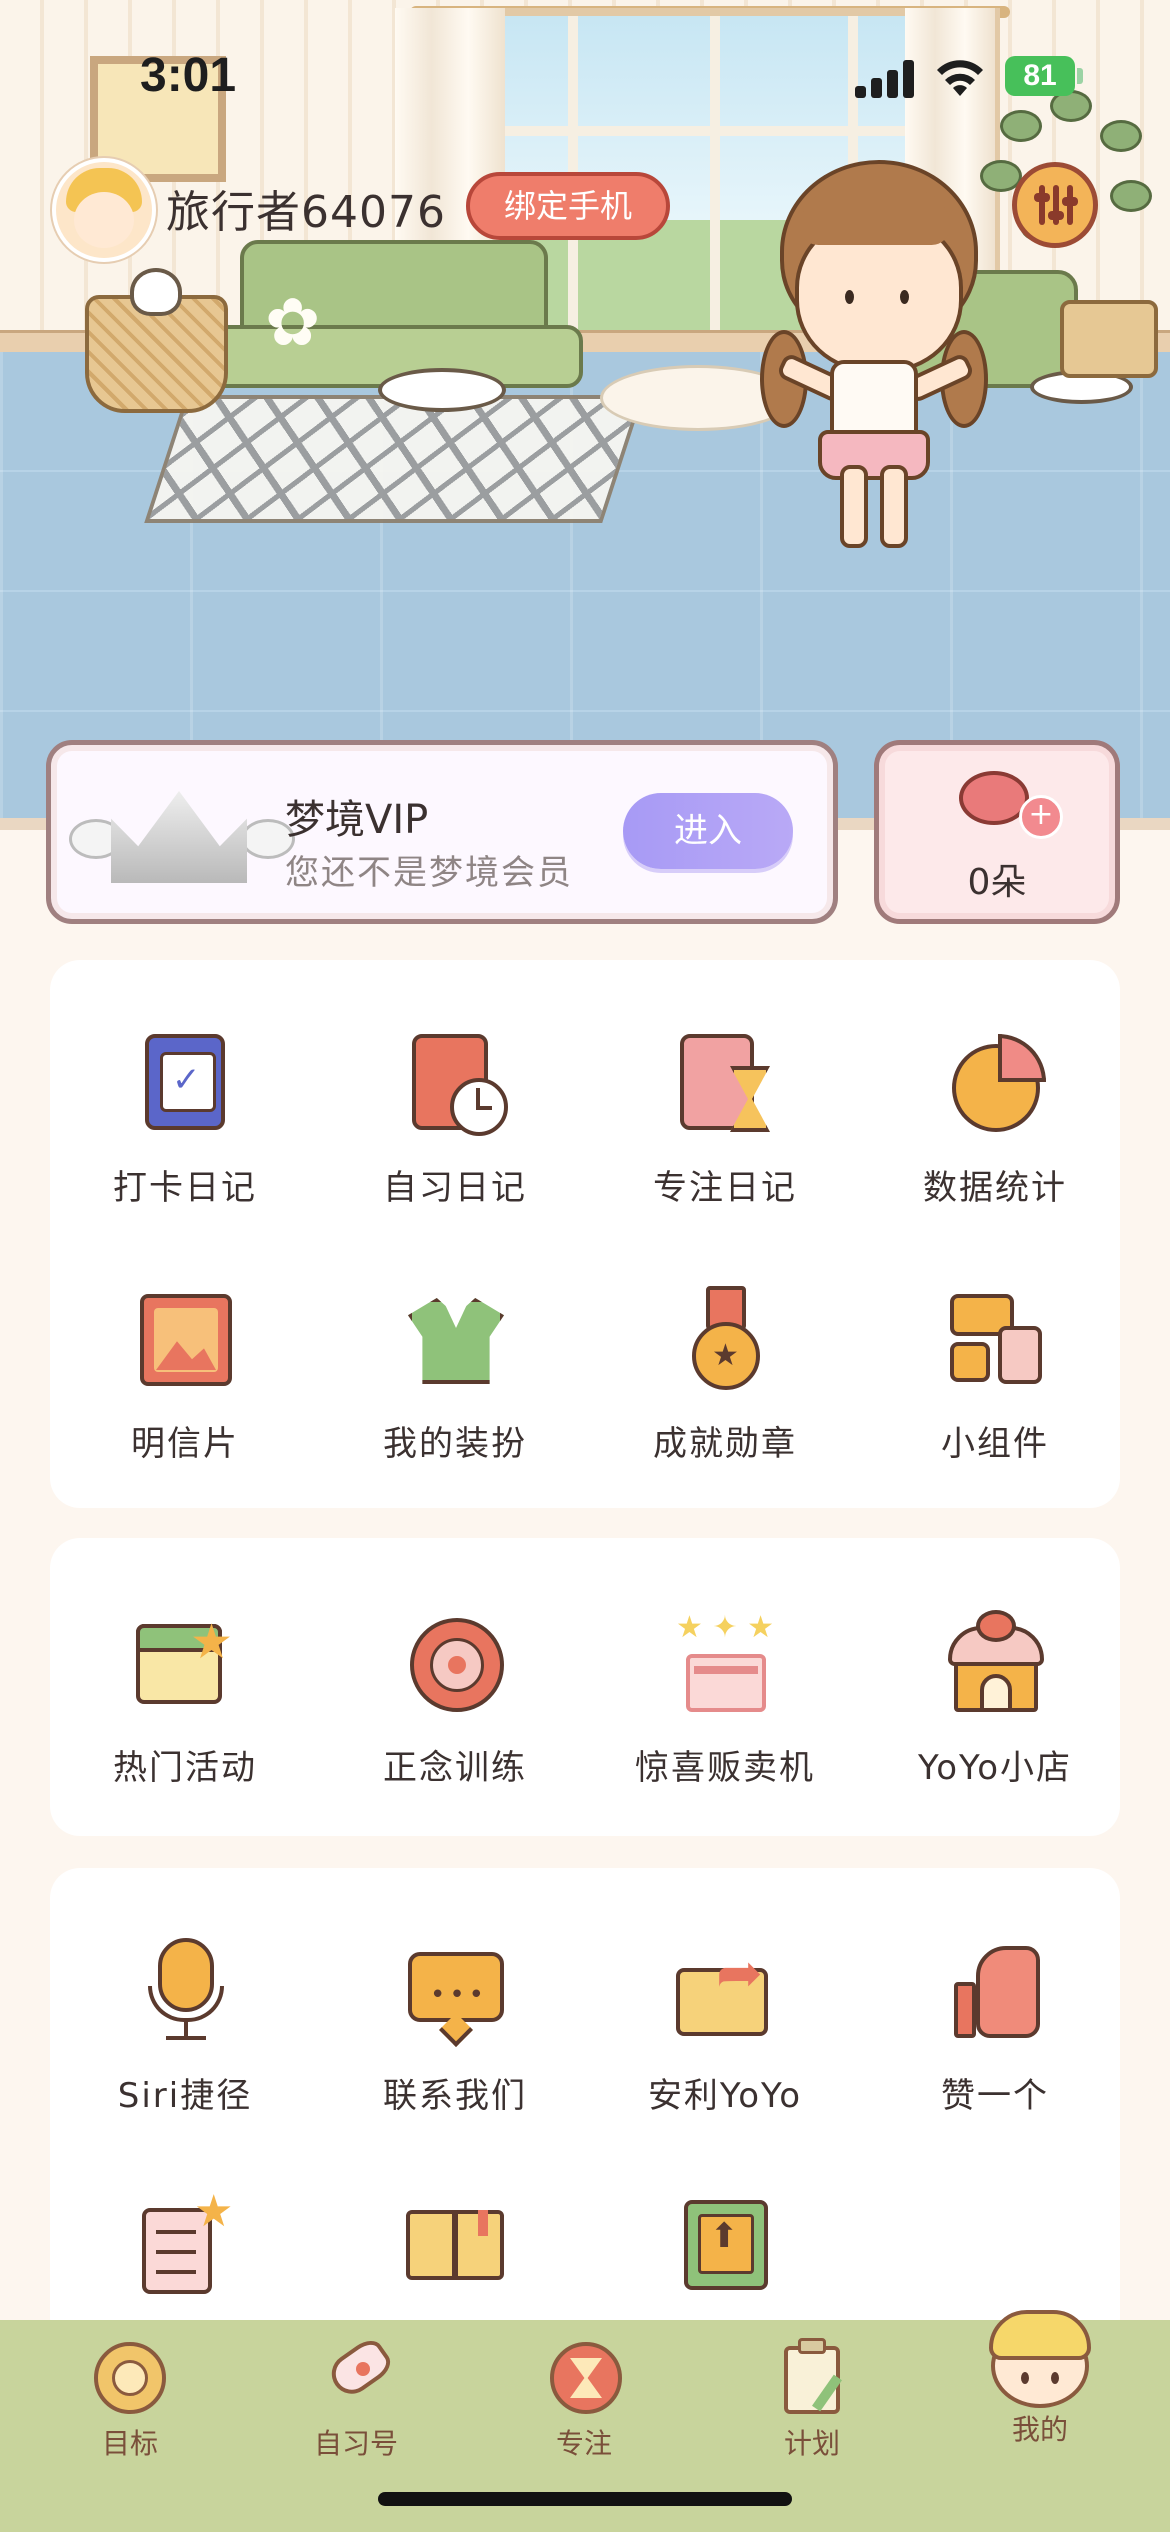 The width and height of the screenshot is (1170, 2532). What do you see at coordinates (997, 882) in the screenshot?
I see `flower-count: 0朵` at bounding box center [997, 882].